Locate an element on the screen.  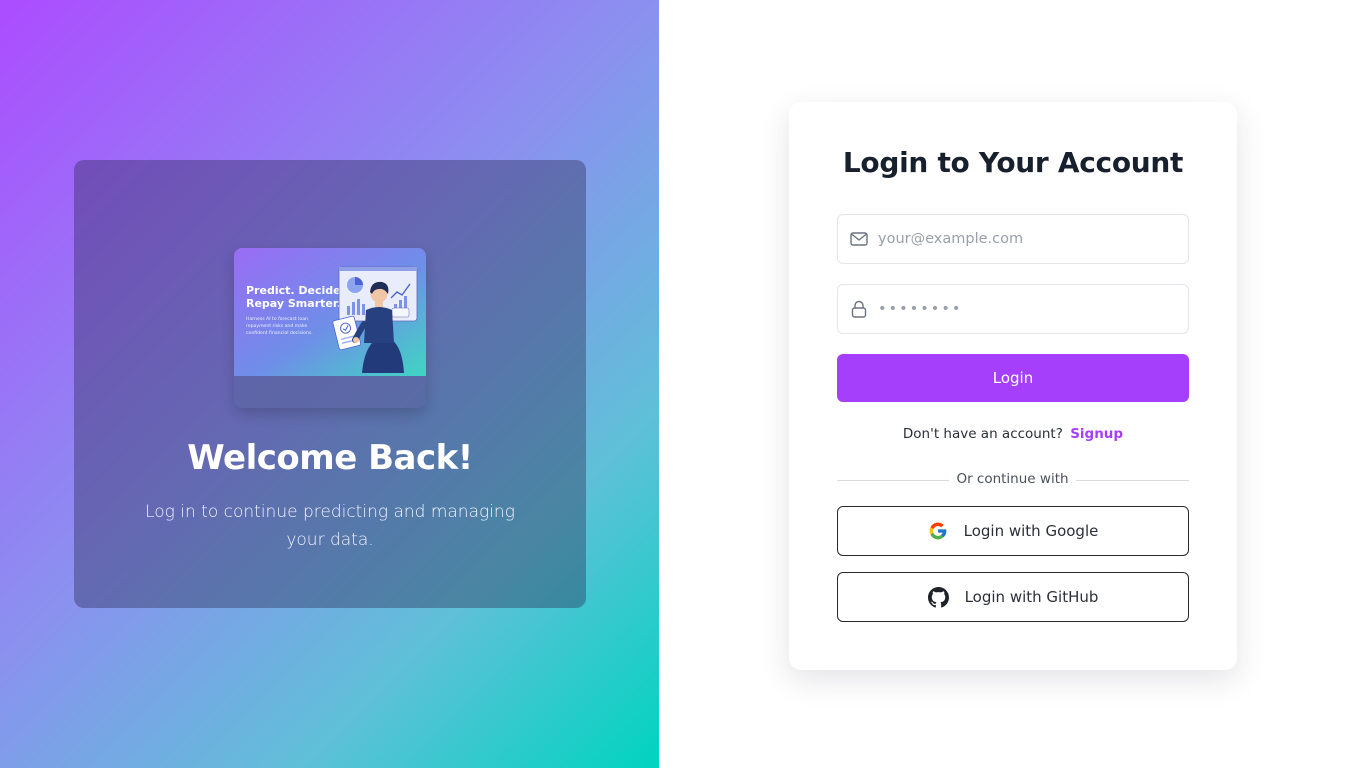
signup-link: Signup is located at coordinates (1096, 434).